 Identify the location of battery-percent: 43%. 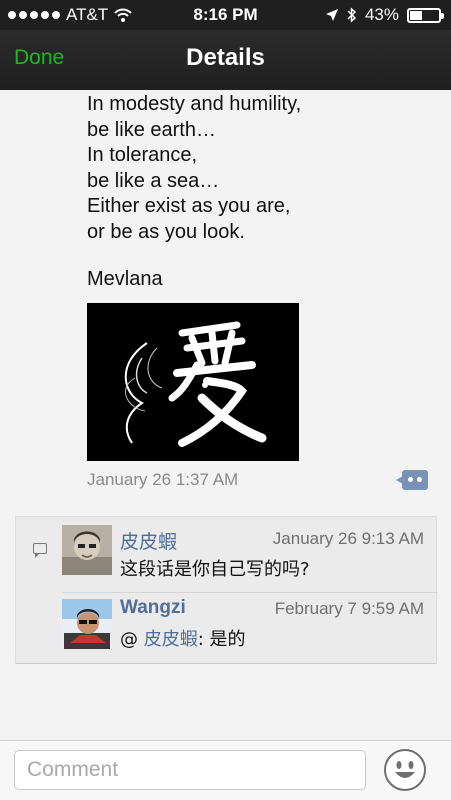
(381, 14).